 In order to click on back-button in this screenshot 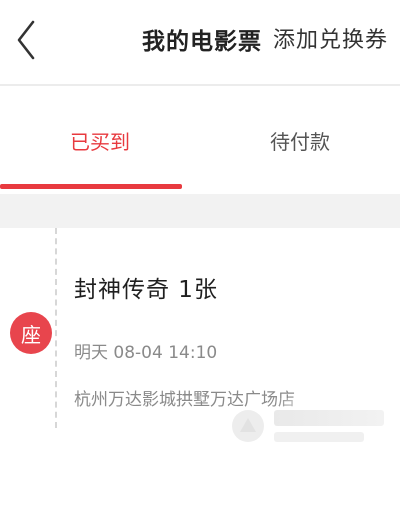, I will do `click(26, 40)`.